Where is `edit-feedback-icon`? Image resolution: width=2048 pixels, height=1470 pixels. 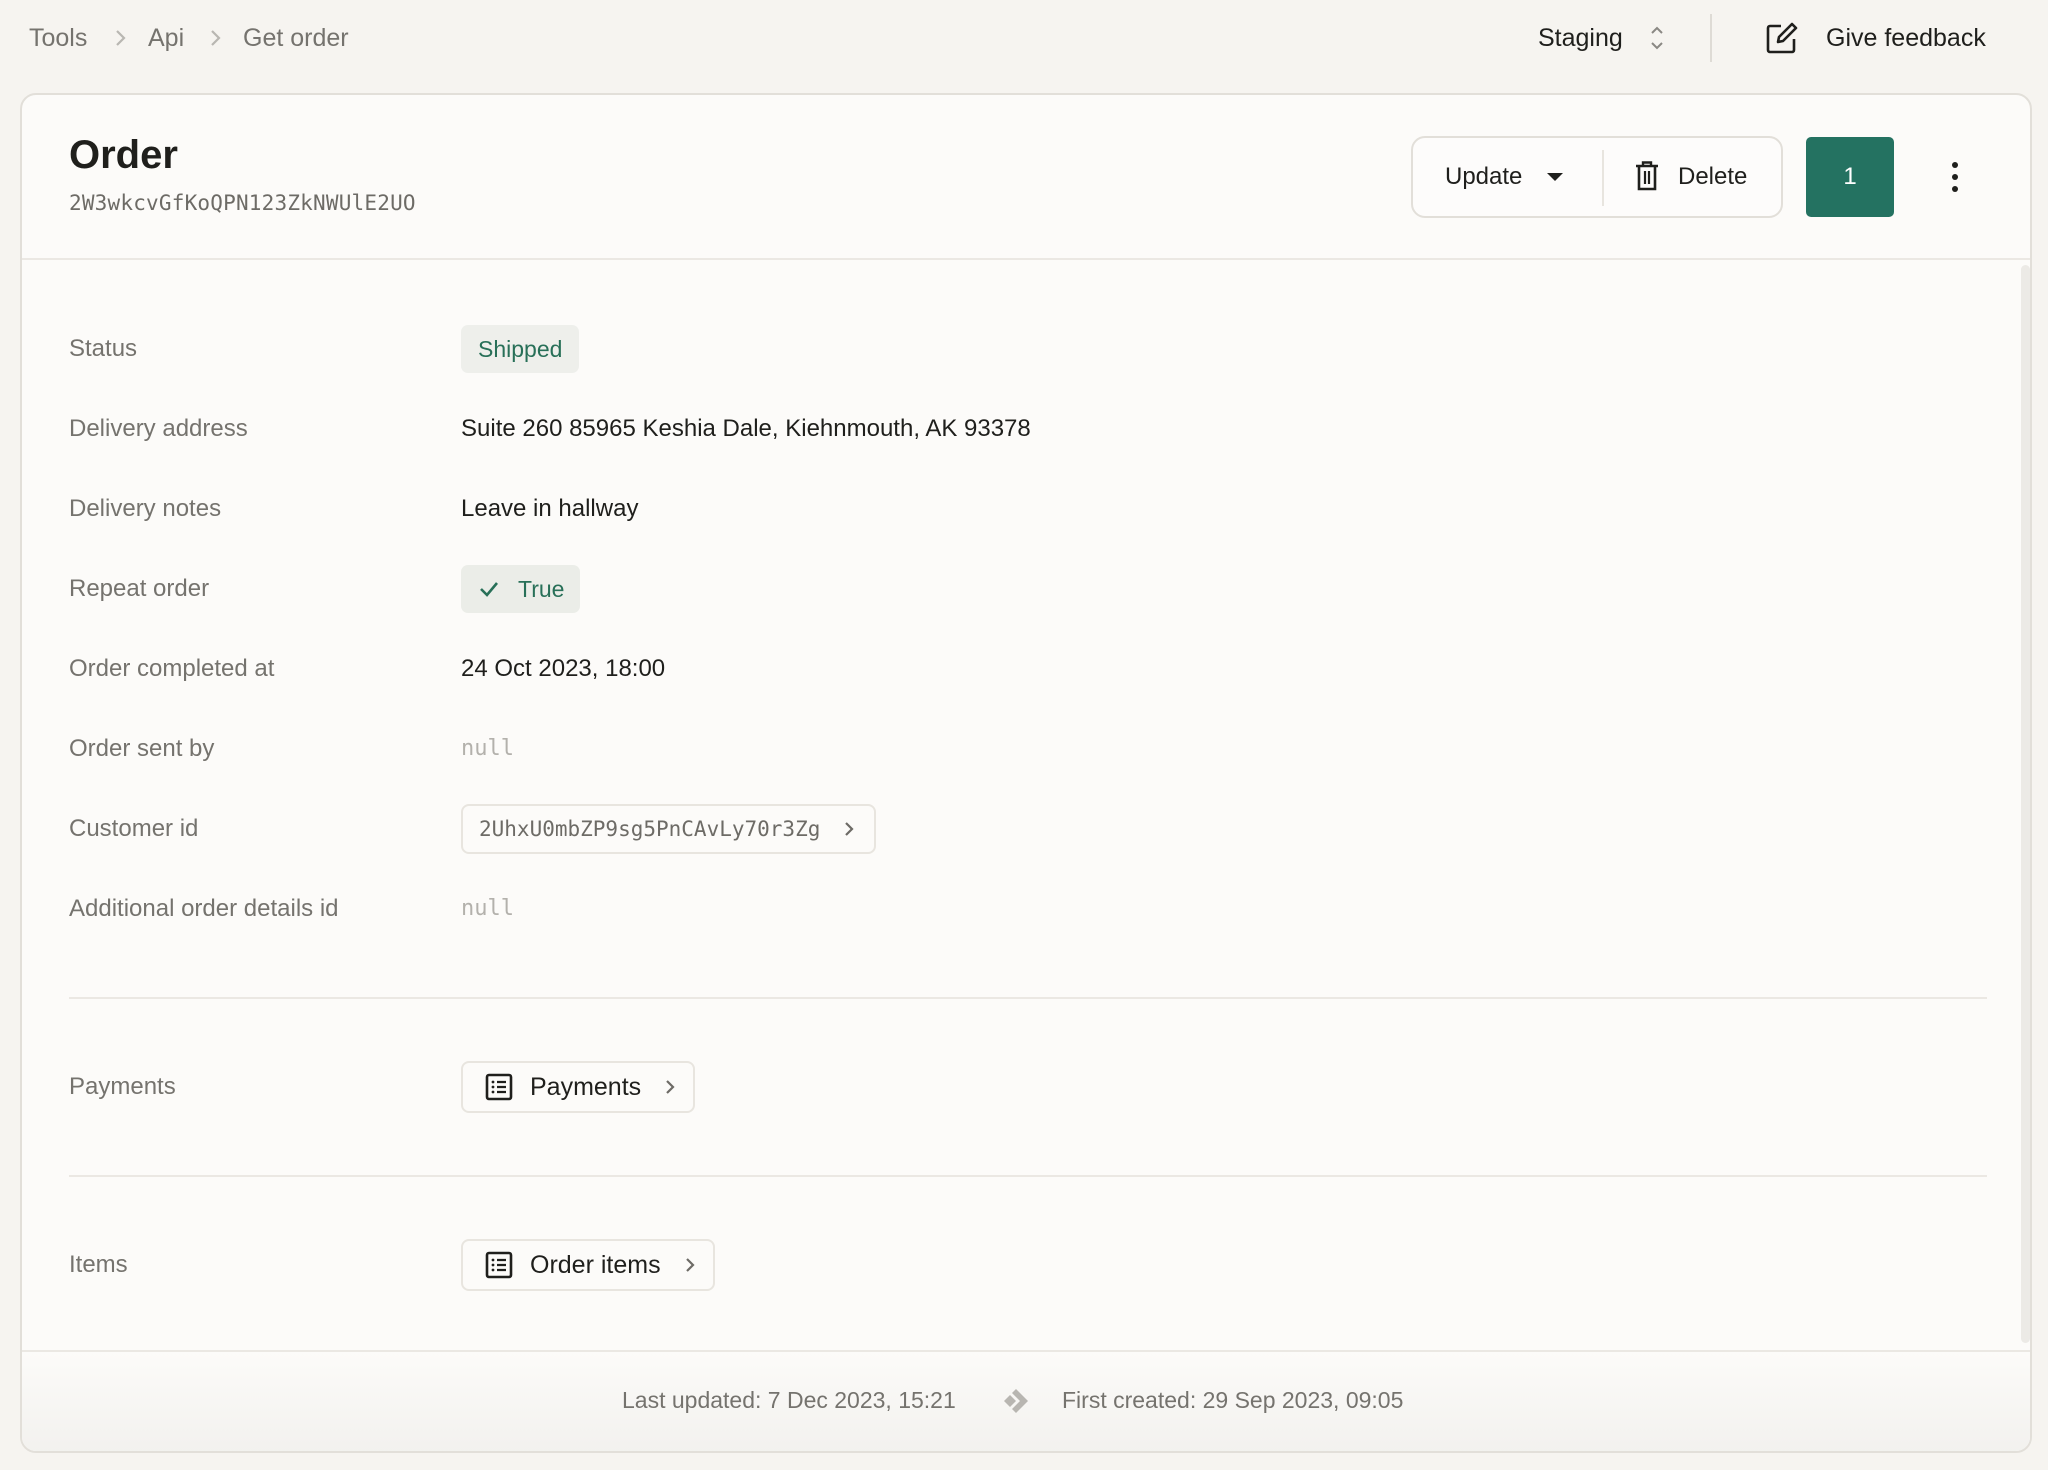
edit-feedback-icon is located at coordinates (1782, 38).